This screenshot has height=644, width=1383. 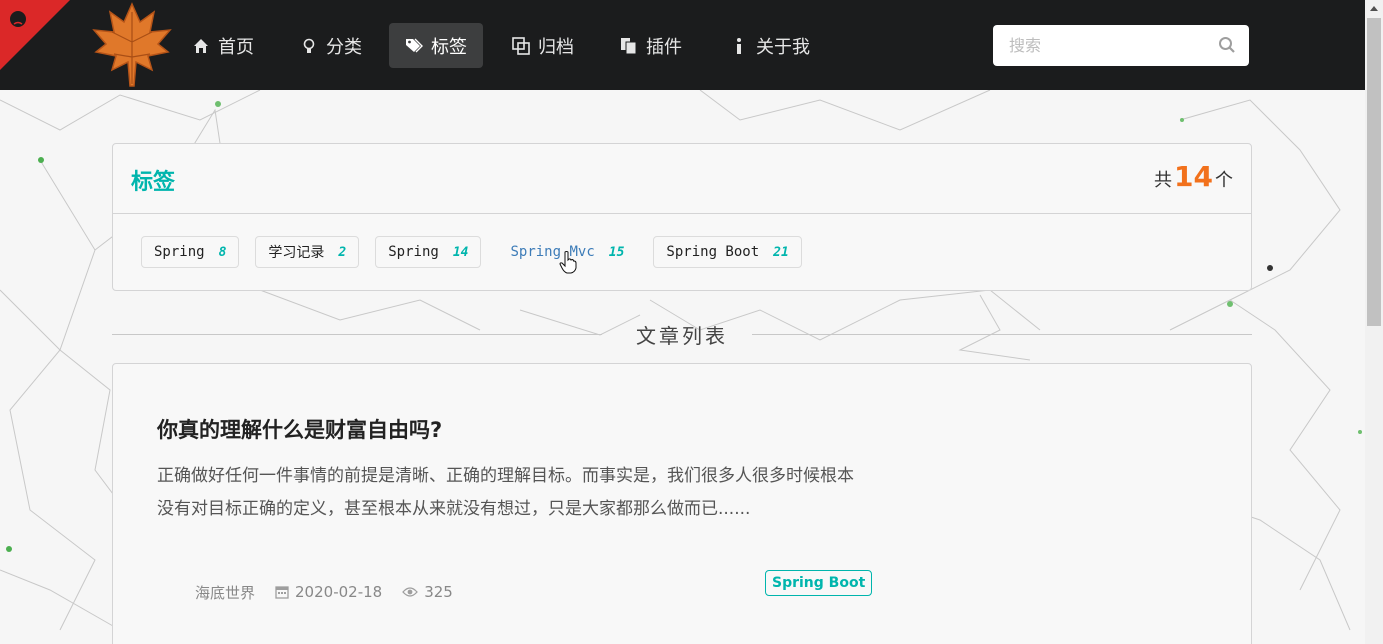 I want to click on date-item: 2020-02-18, so click(x=328, y=592).